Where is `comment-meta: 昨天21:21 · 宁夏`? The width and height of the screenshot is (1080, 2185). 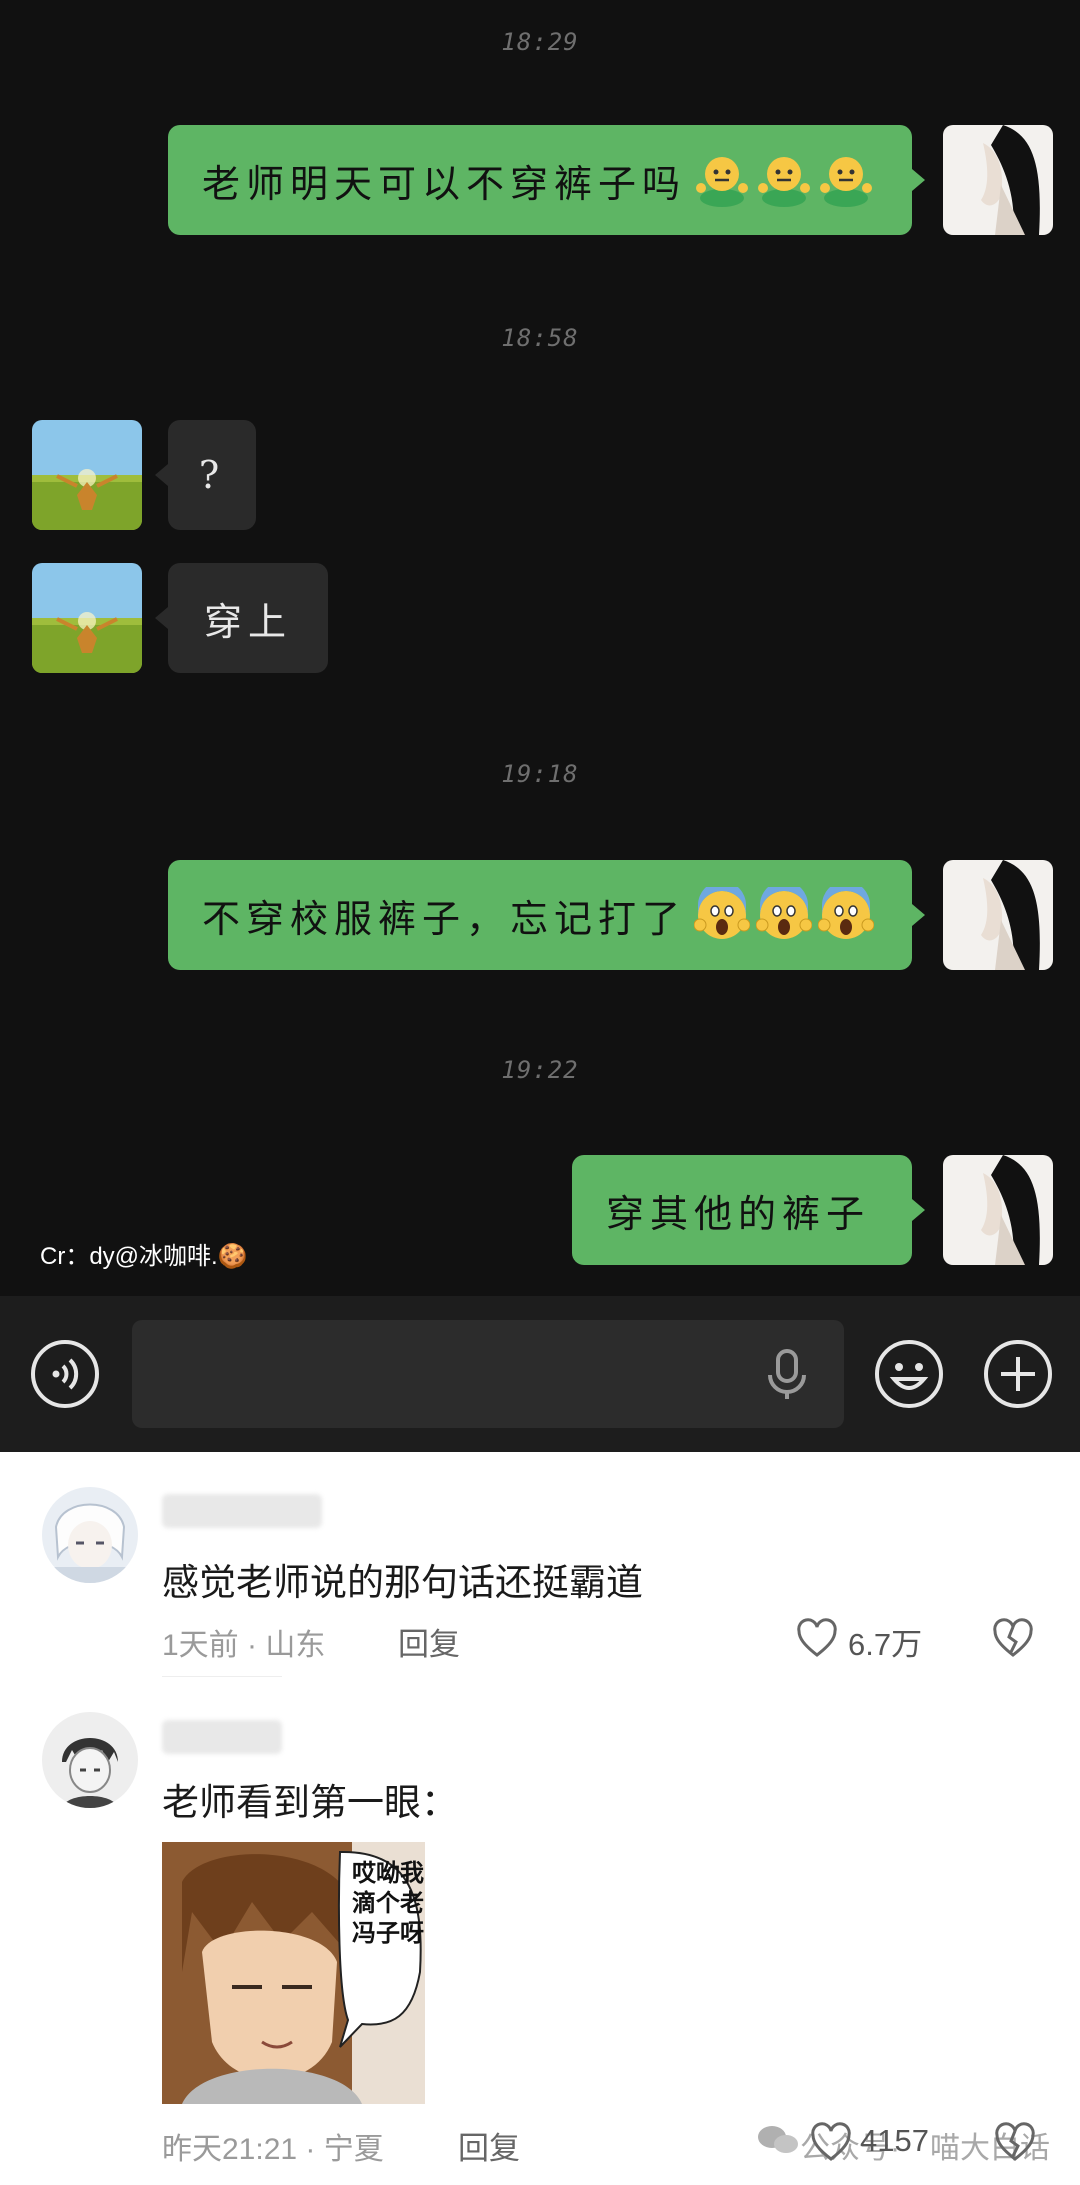 comment-meta: 昨天21:21 · 宁夏 is located at coordinates (273, 2146).